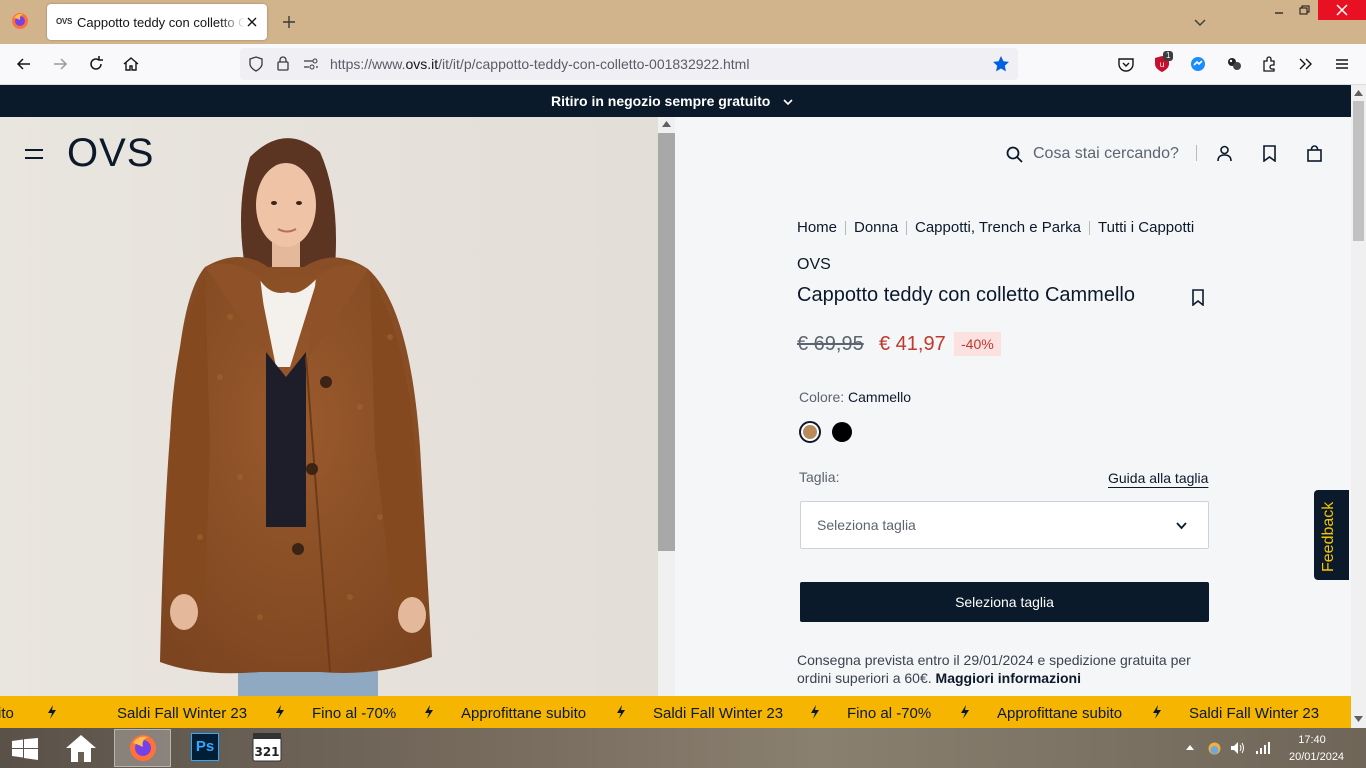 The height and width of the screenshot is (768, 1366). I want to click on color-label: Colore: Cammello, so click(855, 397).